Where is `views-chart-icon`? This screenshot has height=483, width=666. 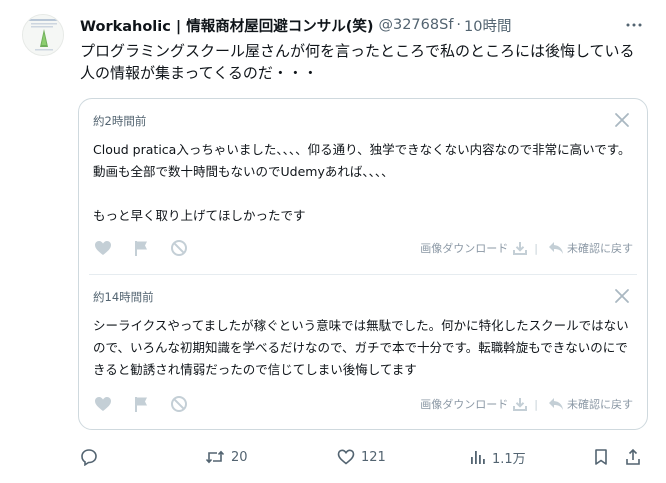 views-chart-icon is located at coordinates (478, 457).